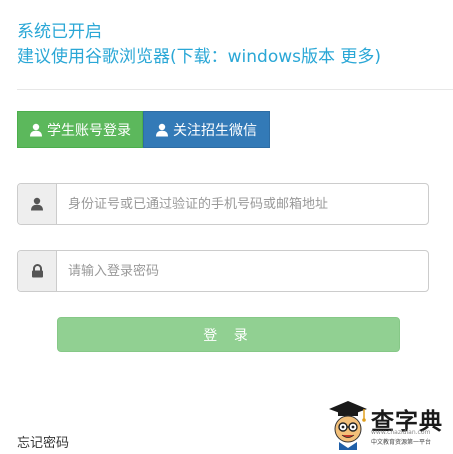 The image size is (453, 454). Describe the element at coordinates (242, 271) in the screenshot. I see `password-input` at that location.